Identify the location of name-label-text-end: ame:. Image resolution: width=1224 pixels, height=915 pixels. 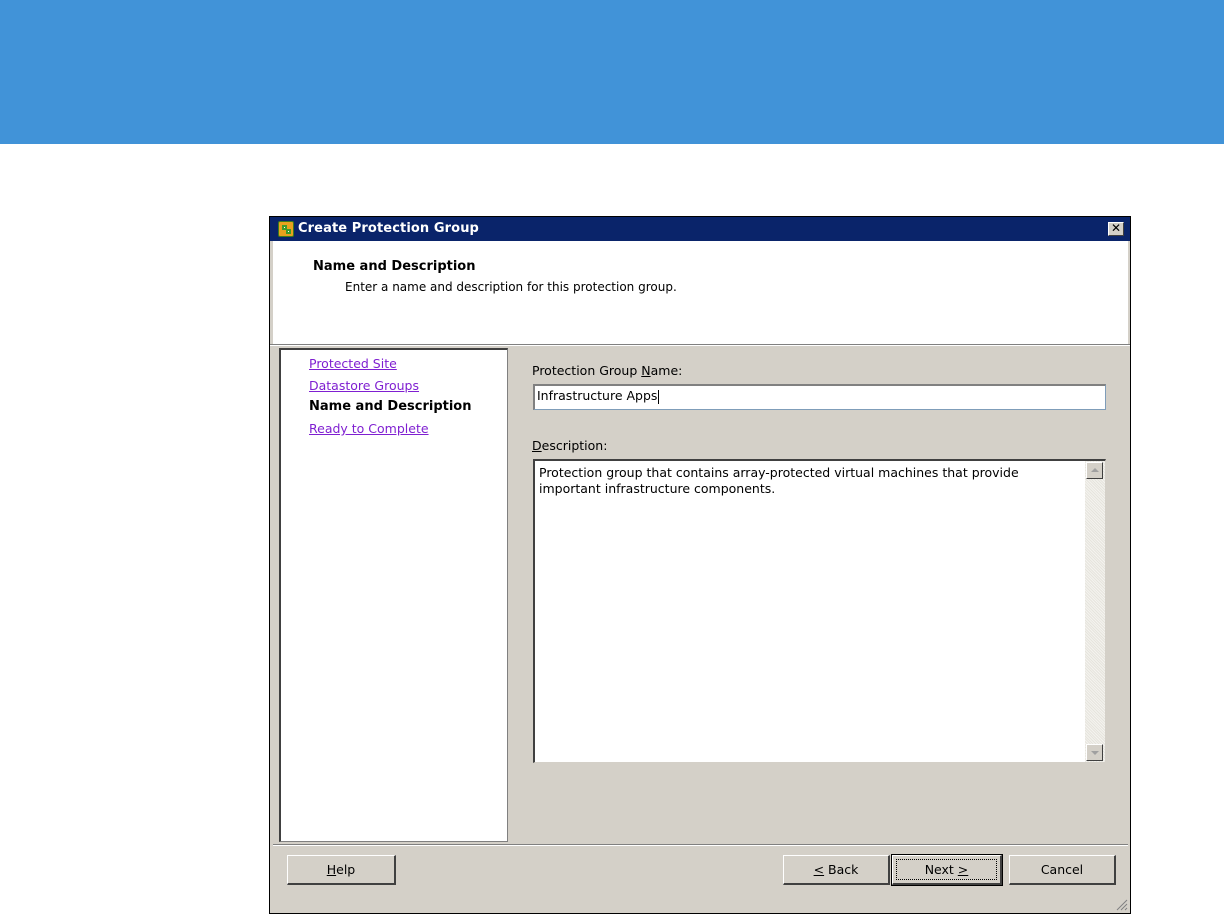
(666, 370).